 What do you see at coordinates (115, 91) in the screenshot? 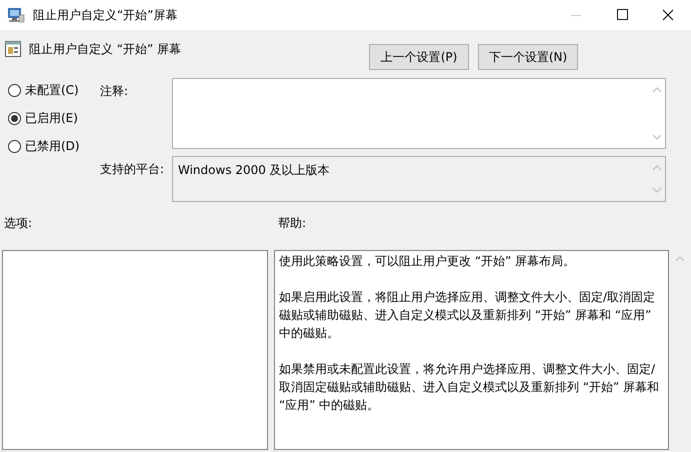
I see `comment-label: 注释:` at bounding box center [115, 91].